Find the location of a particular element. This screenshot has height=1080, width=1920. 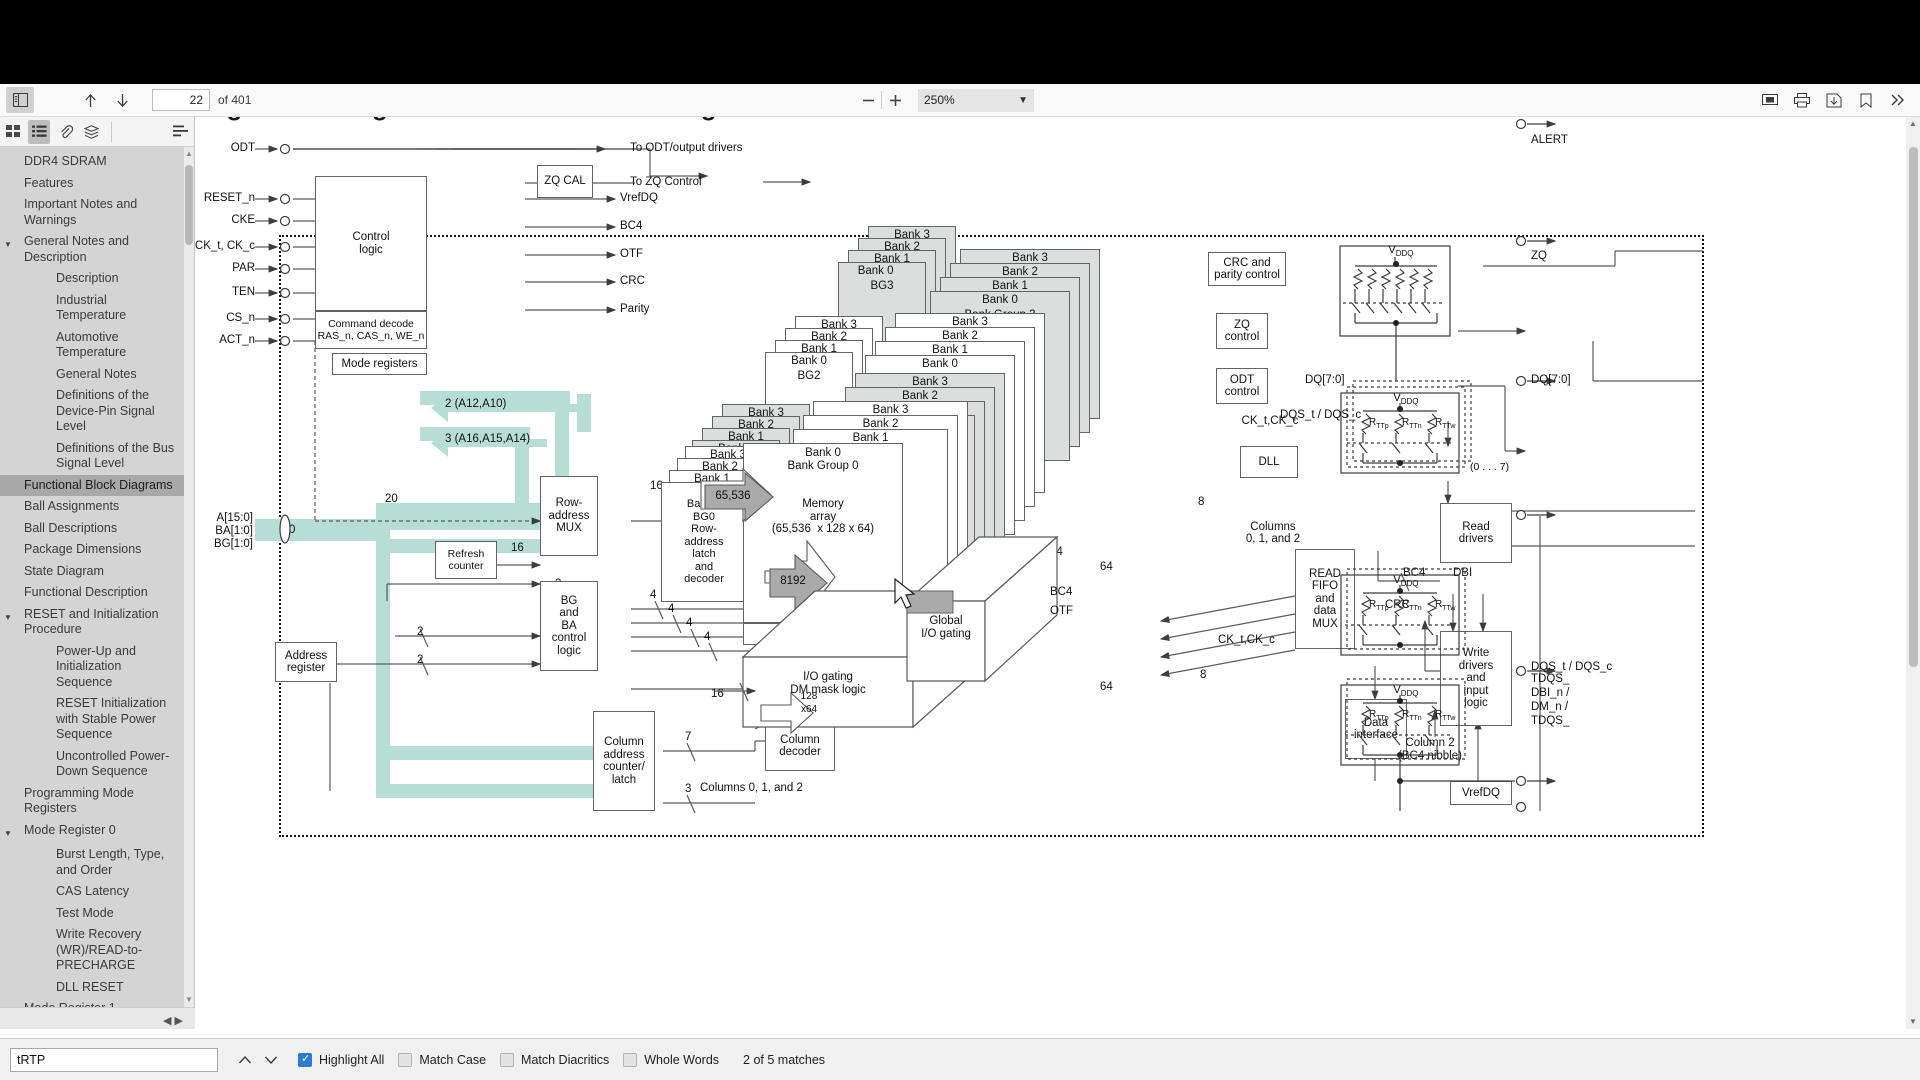

outline-item: General Notes is located at coordinates (92, 375).